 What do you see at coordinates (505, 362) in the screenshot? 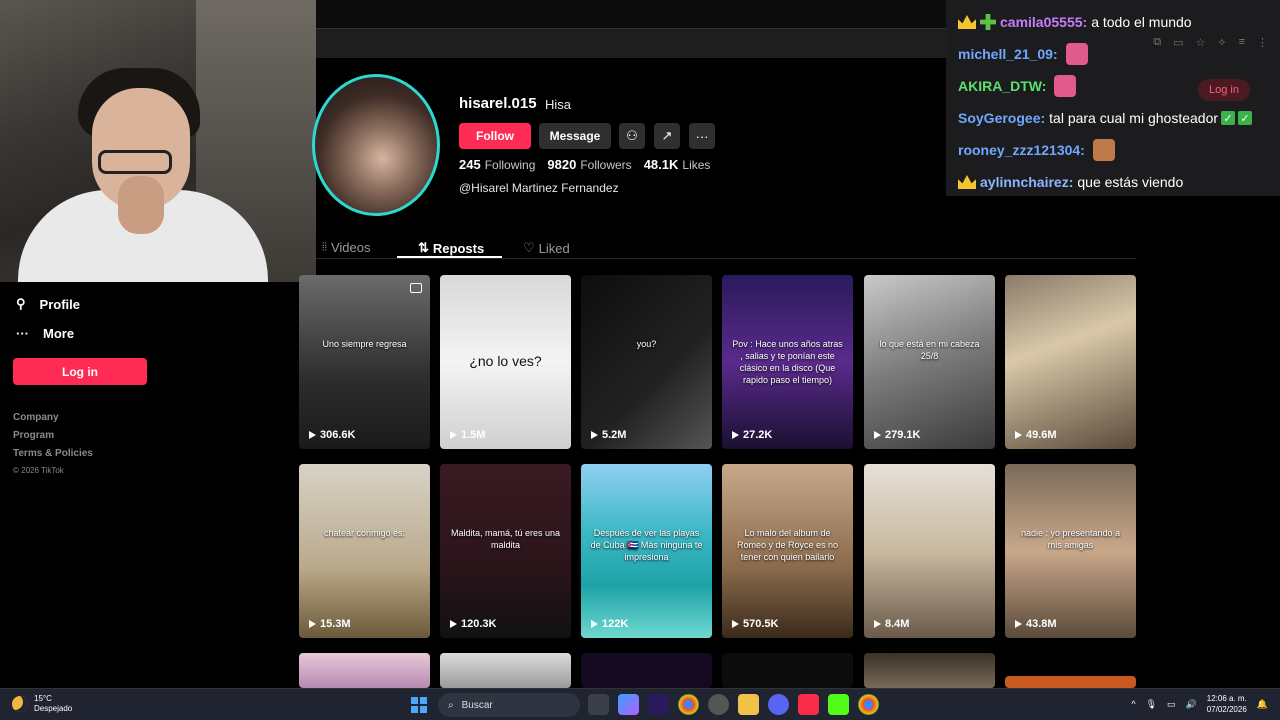
I see `video-tile: ¿no lo ves? 1.5M` at bounding box center [505, 362].